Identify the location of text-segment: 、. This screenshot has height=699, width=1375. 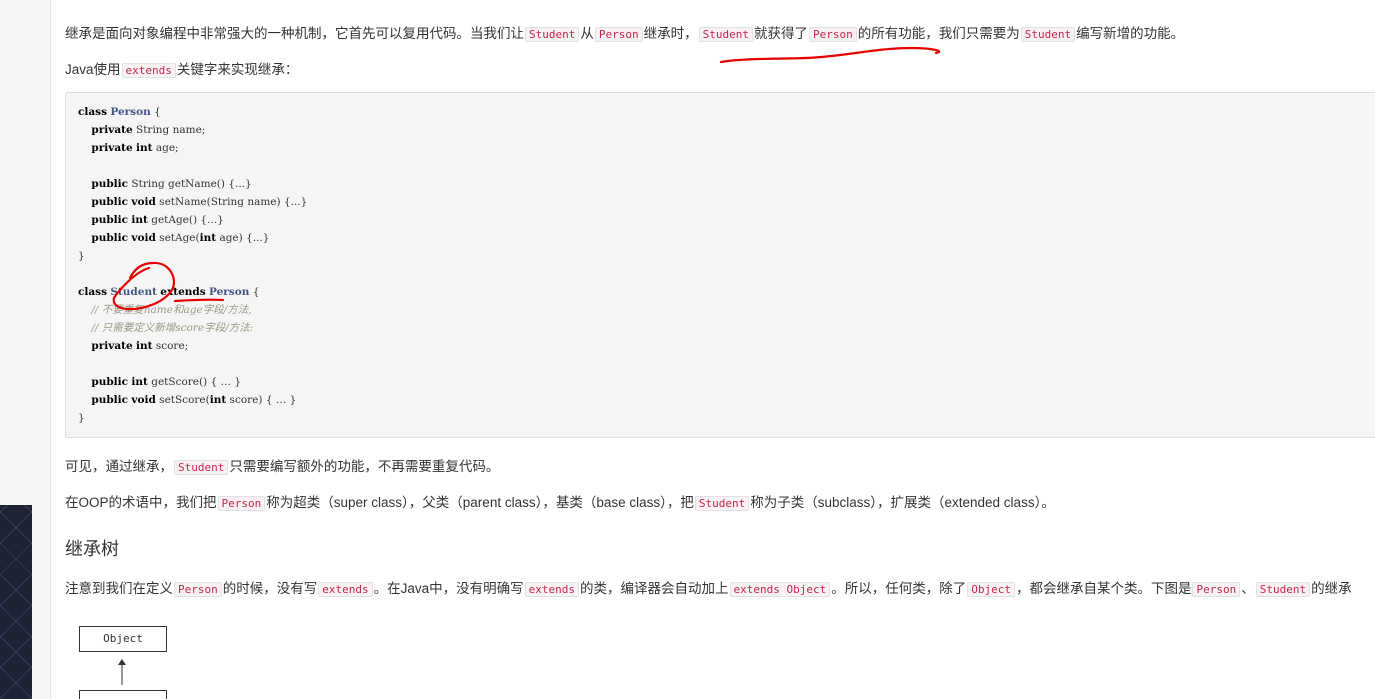
(1248, 588).